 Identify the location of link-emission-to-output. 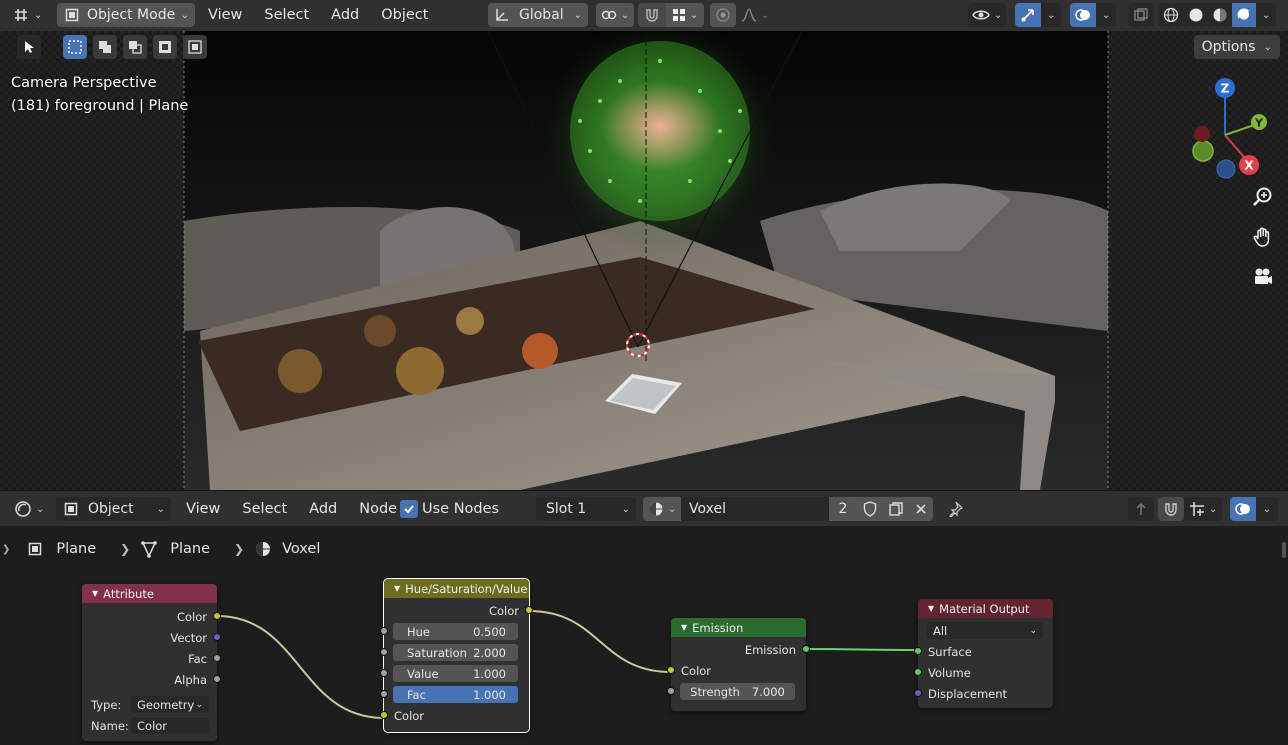
(862, 649).